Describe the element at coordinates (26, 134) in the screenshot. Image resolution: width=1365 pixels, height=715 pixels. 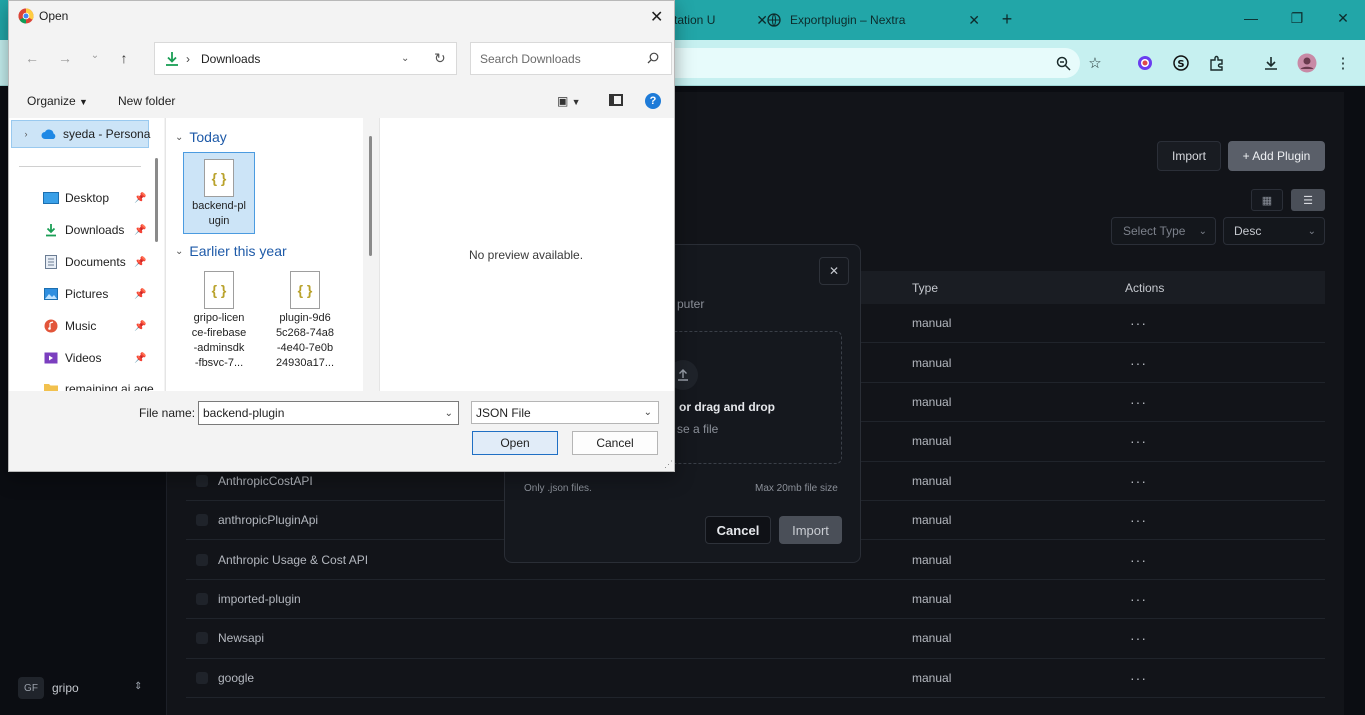
I see `expand-chevron-icon: ›` at that location.